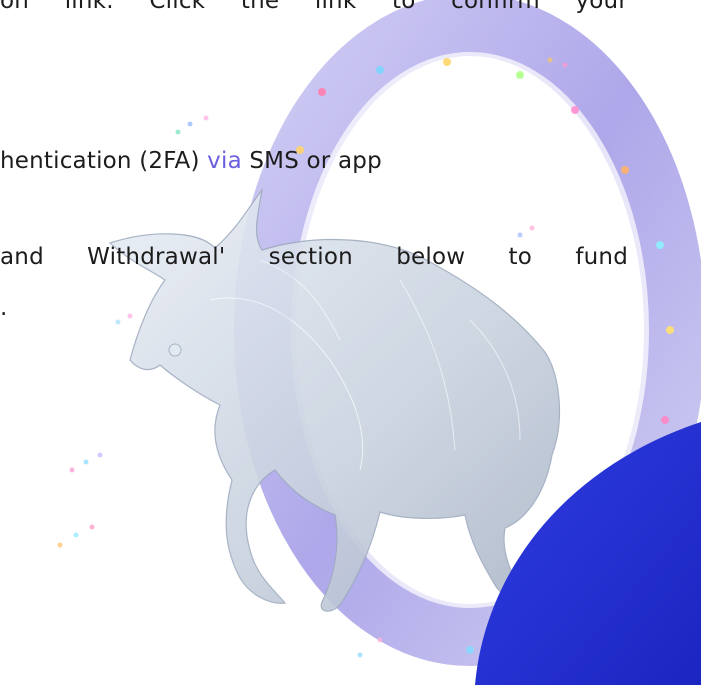 The height and width of the screenshot is (685, 701). Describe the element at coordinates (314, 7) in the screenshot. I see `instruction-line-1: on link. Click the link to confirm your` at that location.